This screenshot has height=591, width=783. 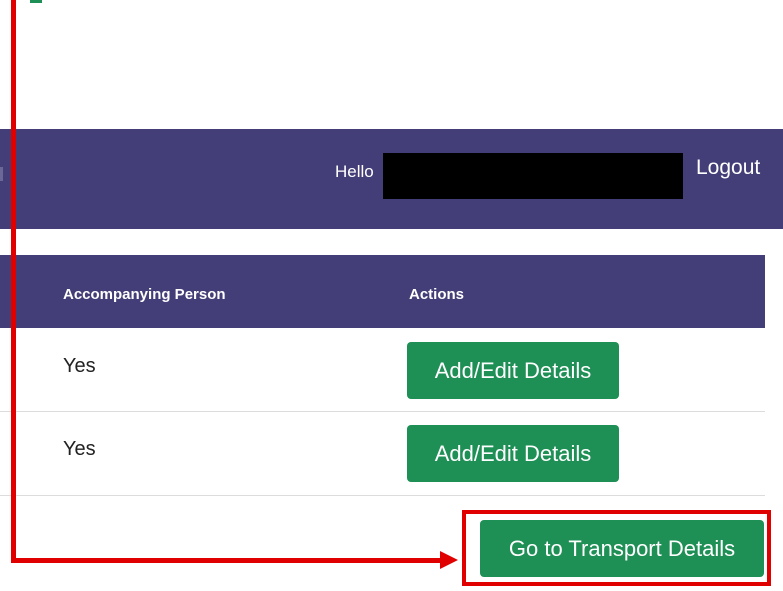 I want to click on green-marker, so click(x=36, y=1).